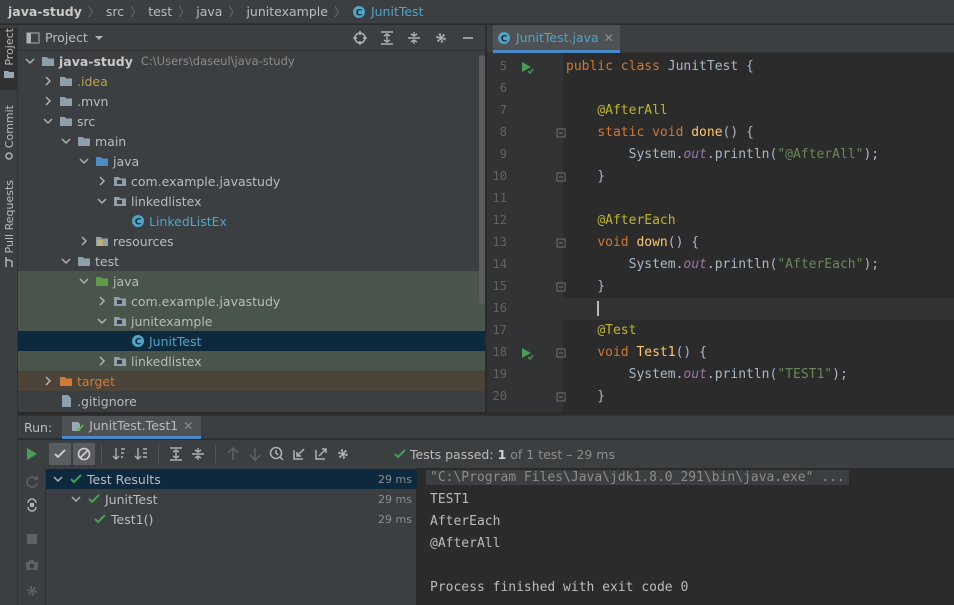 The height and width of the screenshot is (605, 954). I want to click on status-rest: of 1 test – 29 ms, so click(562, 454).